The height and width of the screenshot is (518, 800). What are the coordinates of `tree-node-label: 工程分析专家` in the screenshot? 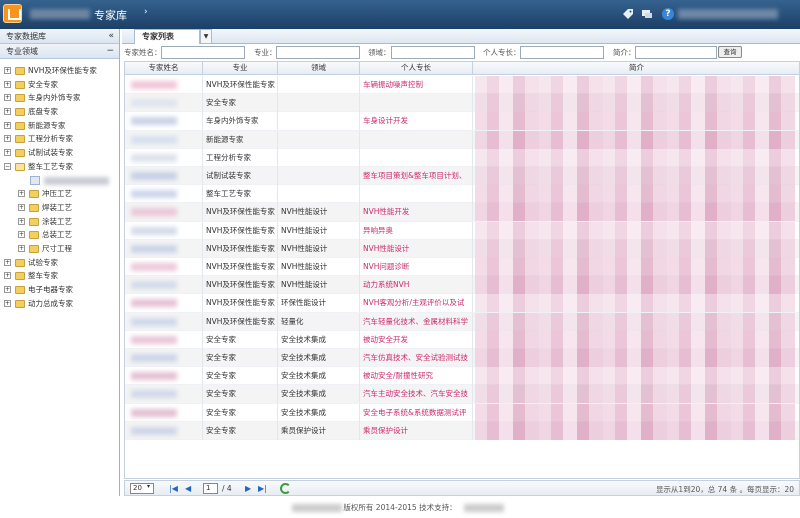 It's located at (50, 139).